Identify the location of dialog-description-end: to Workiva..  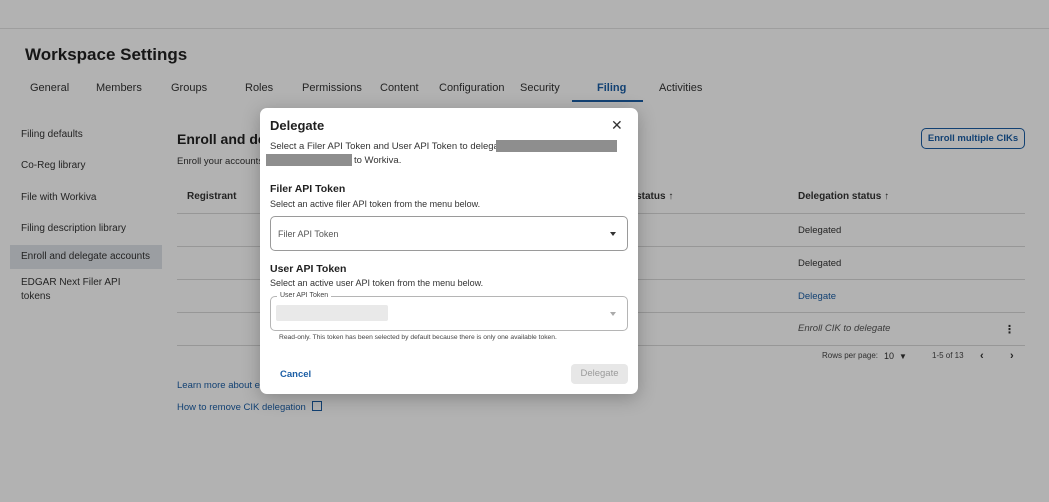
(378, 160).